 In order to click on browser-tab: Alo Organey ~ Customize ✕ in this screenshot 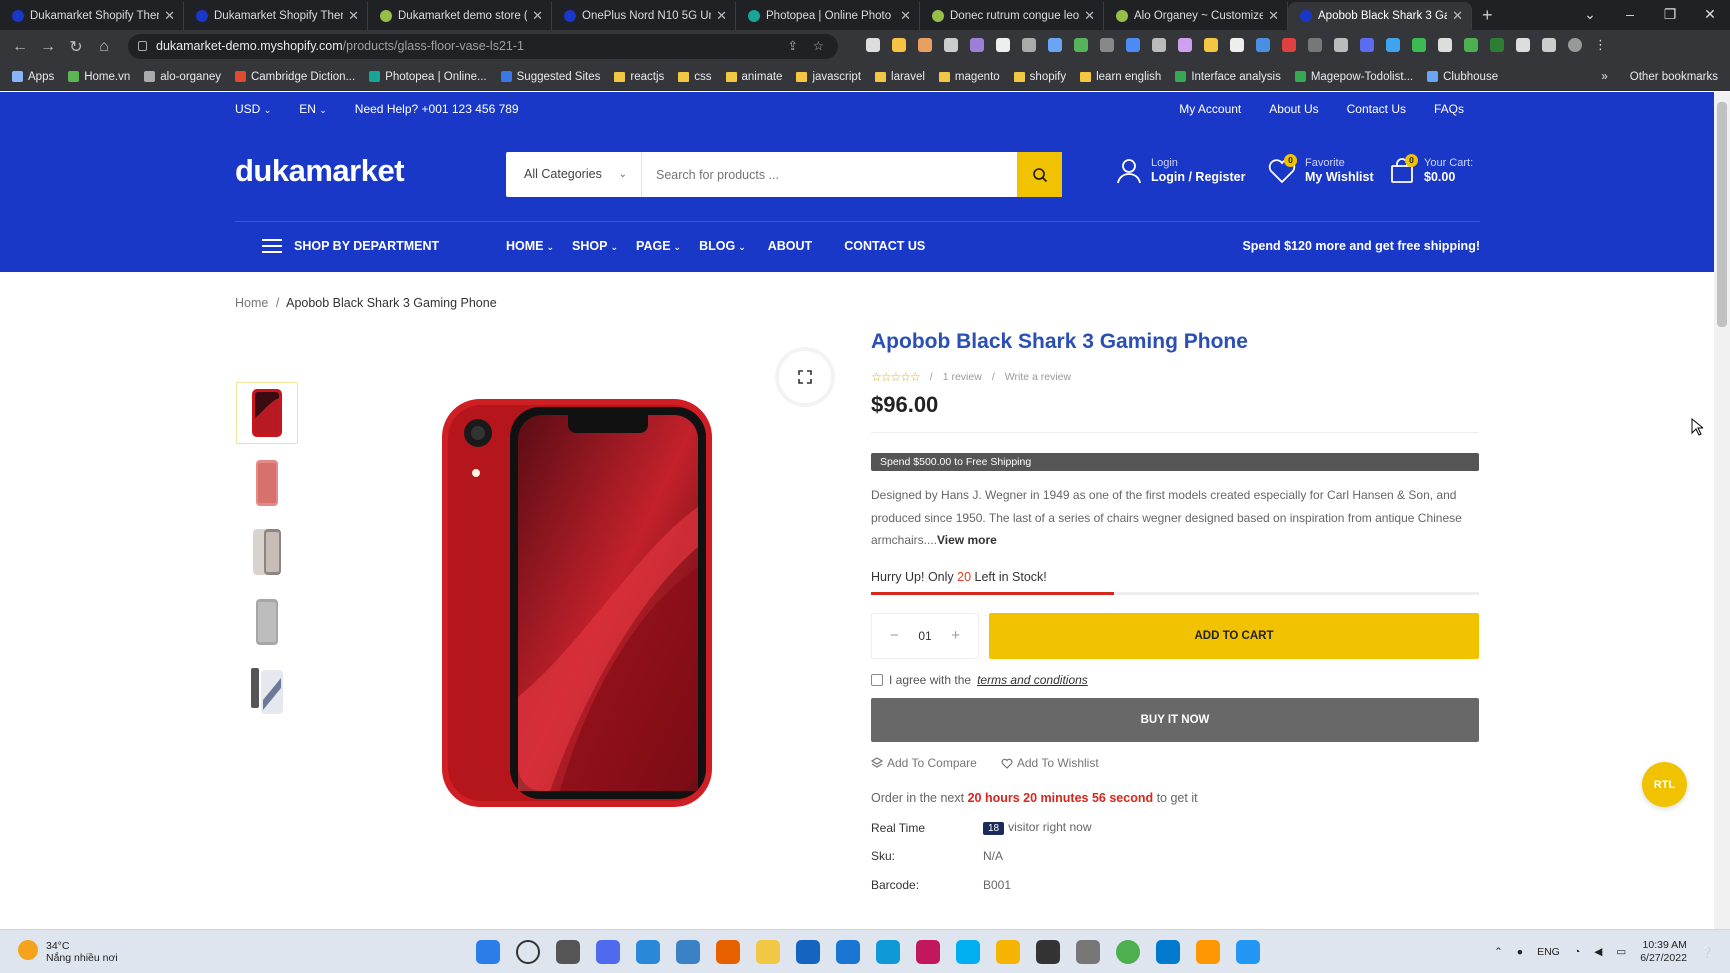, I will do `click(1196, 16)`.